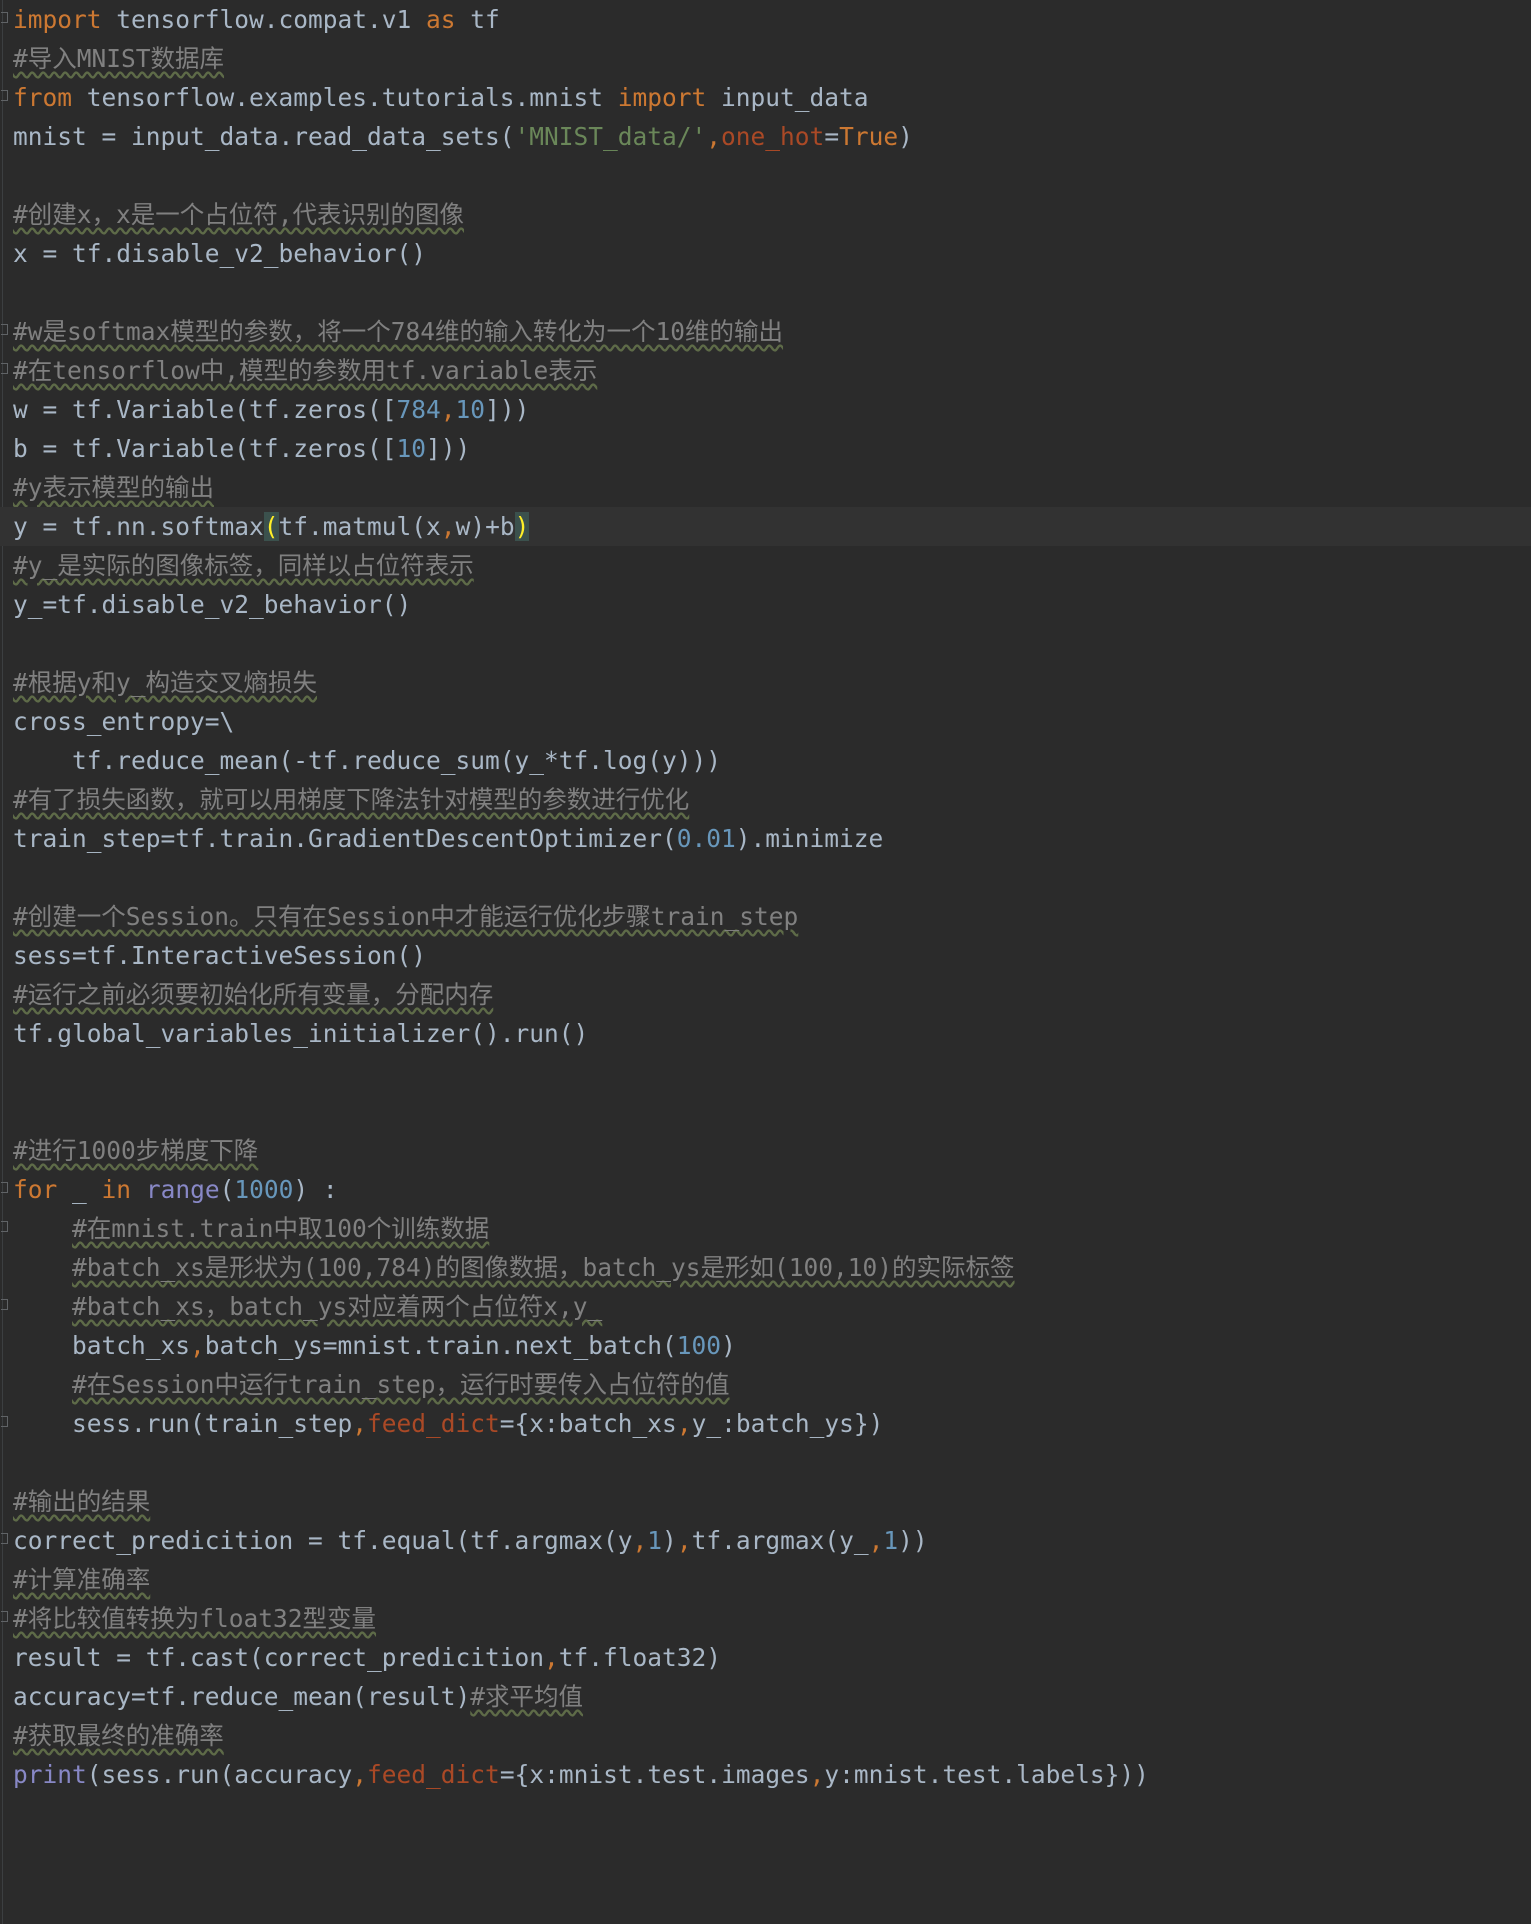 The height and width of the screenshot is (1924, 1531). What do you see at coordinates (759, 1618) in the screenshot?
I see `code-line: #将比较值转换为float32型变量` at bounding box center [759, 1618].